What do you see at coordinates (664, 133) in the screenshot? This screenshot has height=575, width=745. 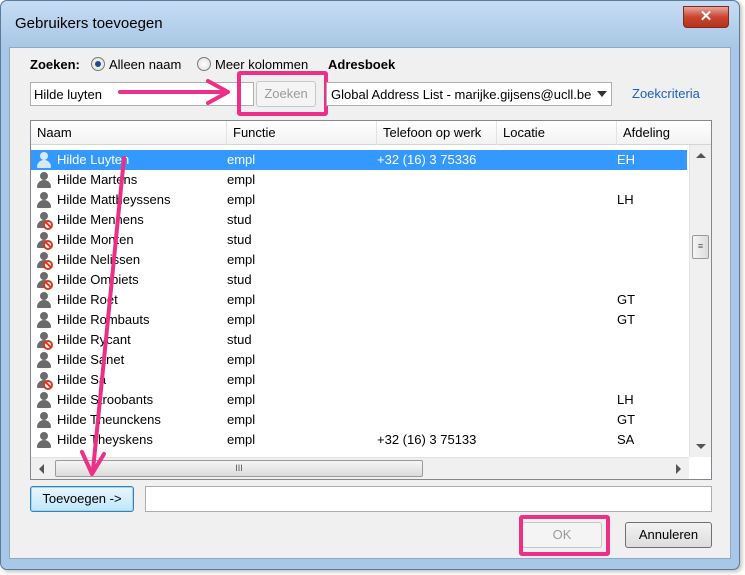 I see `column-header-department: Afdeling` at bounding box center [664, 133].